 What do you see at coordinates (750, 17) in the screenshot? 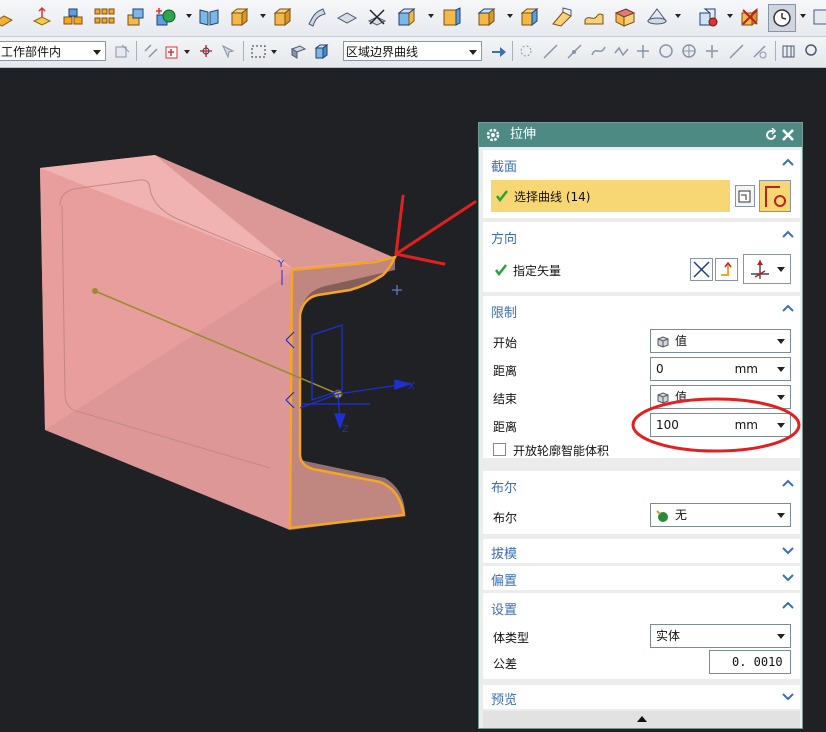
I see `measure-icon` at bounding box center [750, 17].